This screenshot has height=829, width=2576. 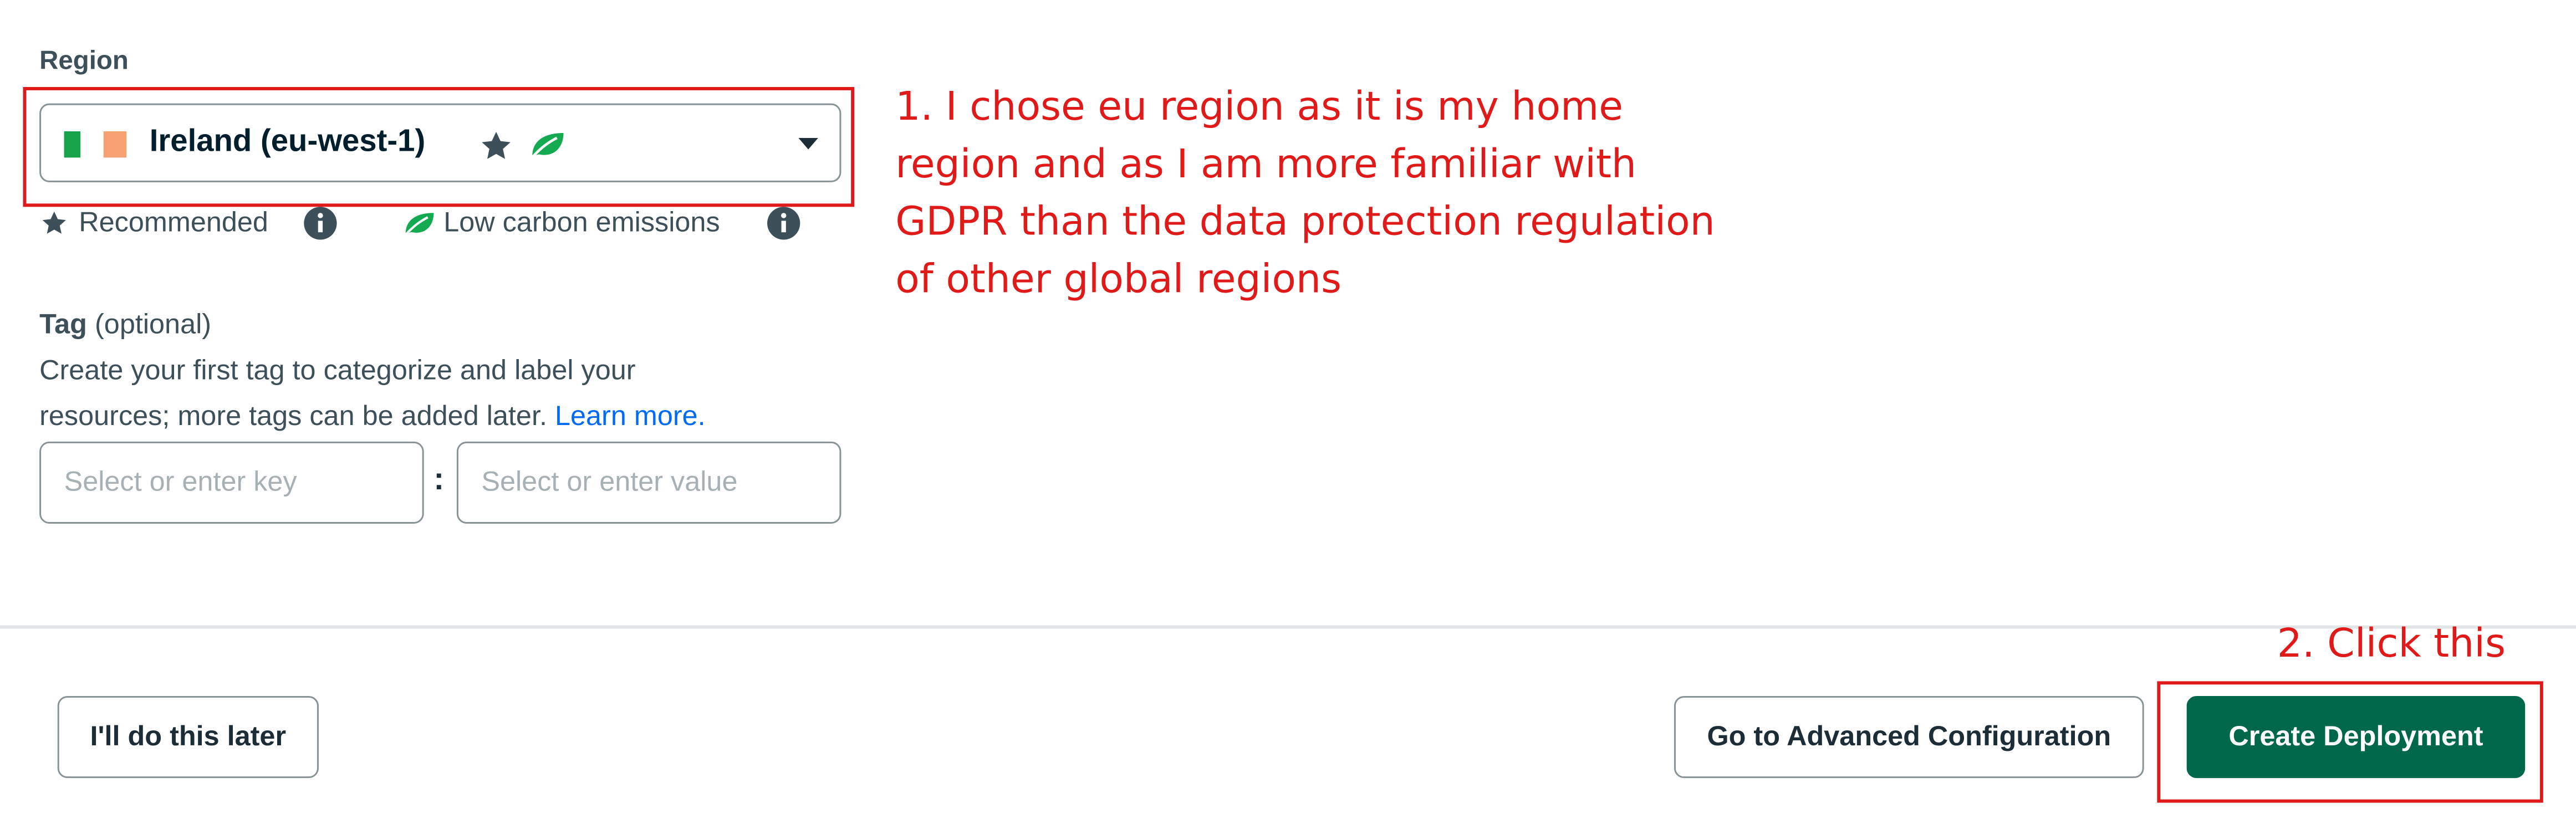 I want to click on footer-divider, so click(x=1288, y=627).